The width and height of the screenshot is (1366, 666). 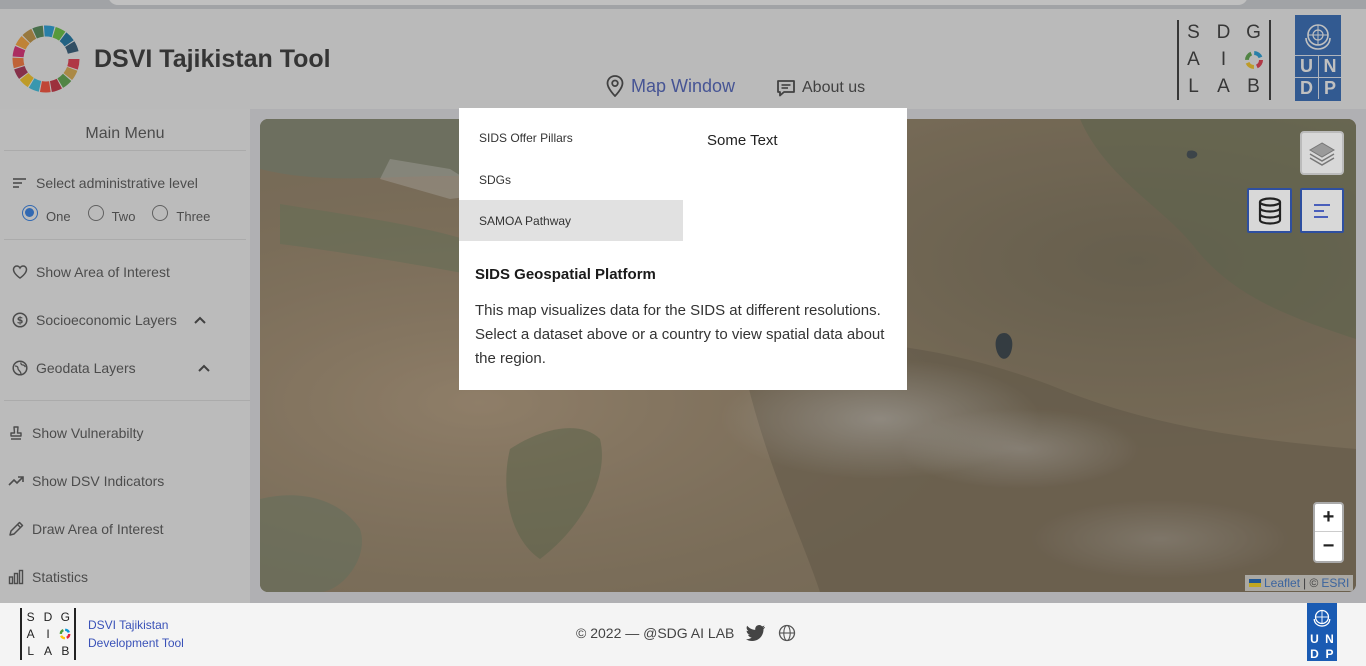 I want to click on sidebar-item-area-of-interest: Show Area of Interest, so click(x=91, y=272).